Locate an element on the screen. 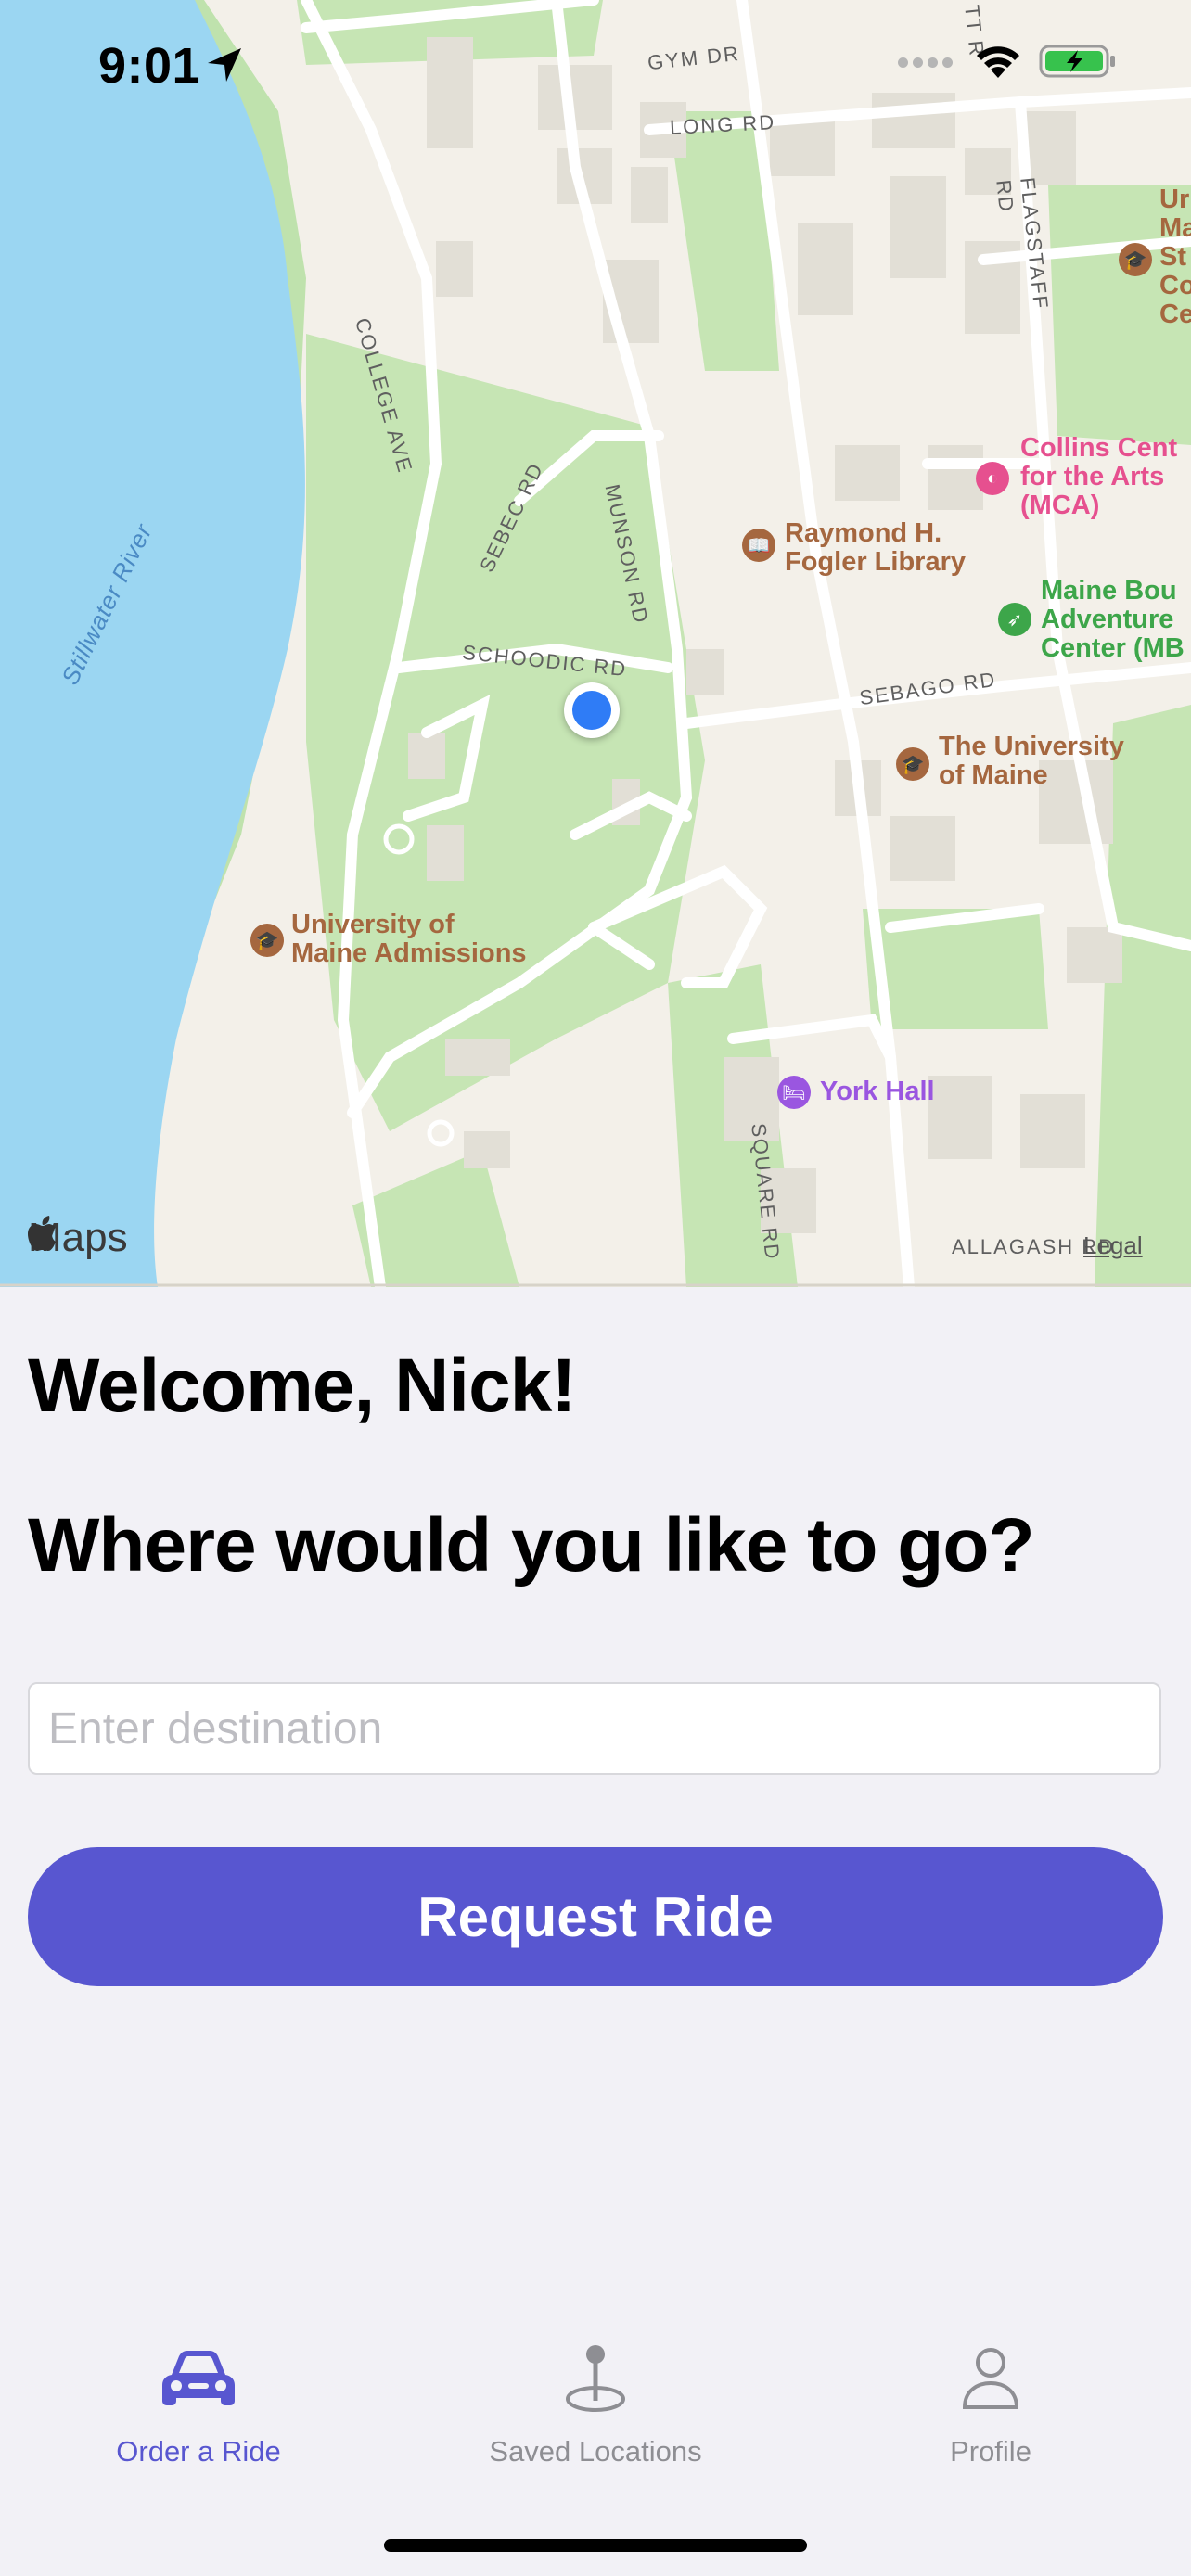  tab-order-ride-label: Order a Ride is located at coordinates (198, 2451).